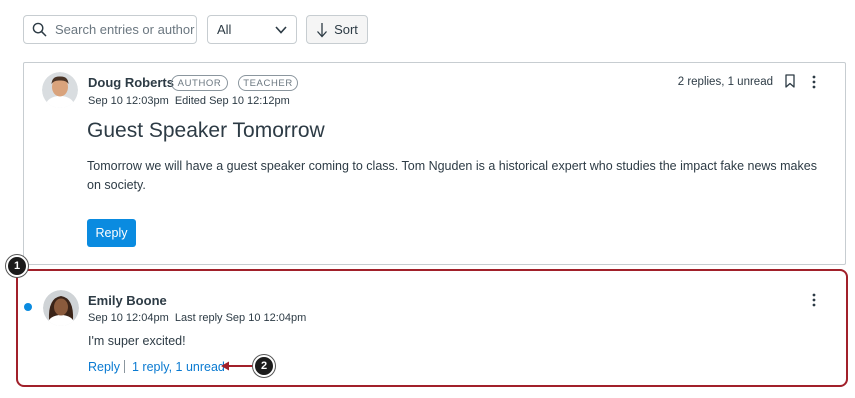  What do you see at coordinates (131, 82) in the screenshot?
I see `author-name: Doug Roberts` at bounding box center [131, 82].